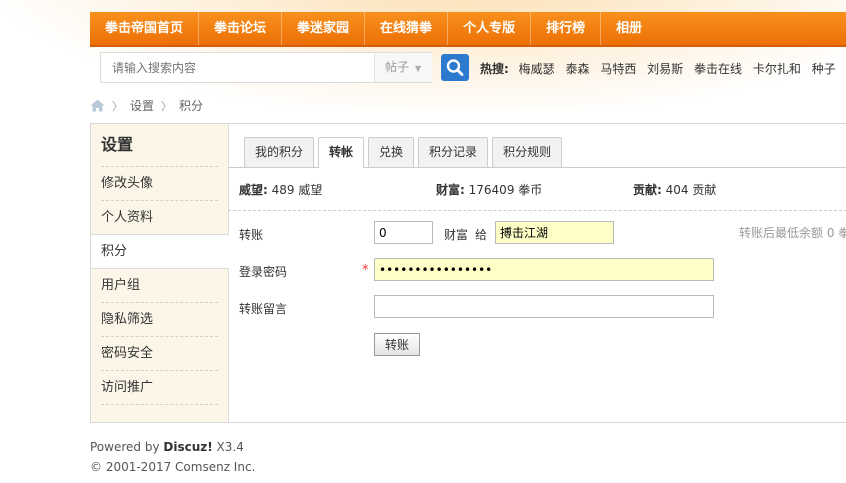 Image resolution: width=846 pixels, height=483 pixels. I want to click on message-label: 转账留言, so click(263, 309).